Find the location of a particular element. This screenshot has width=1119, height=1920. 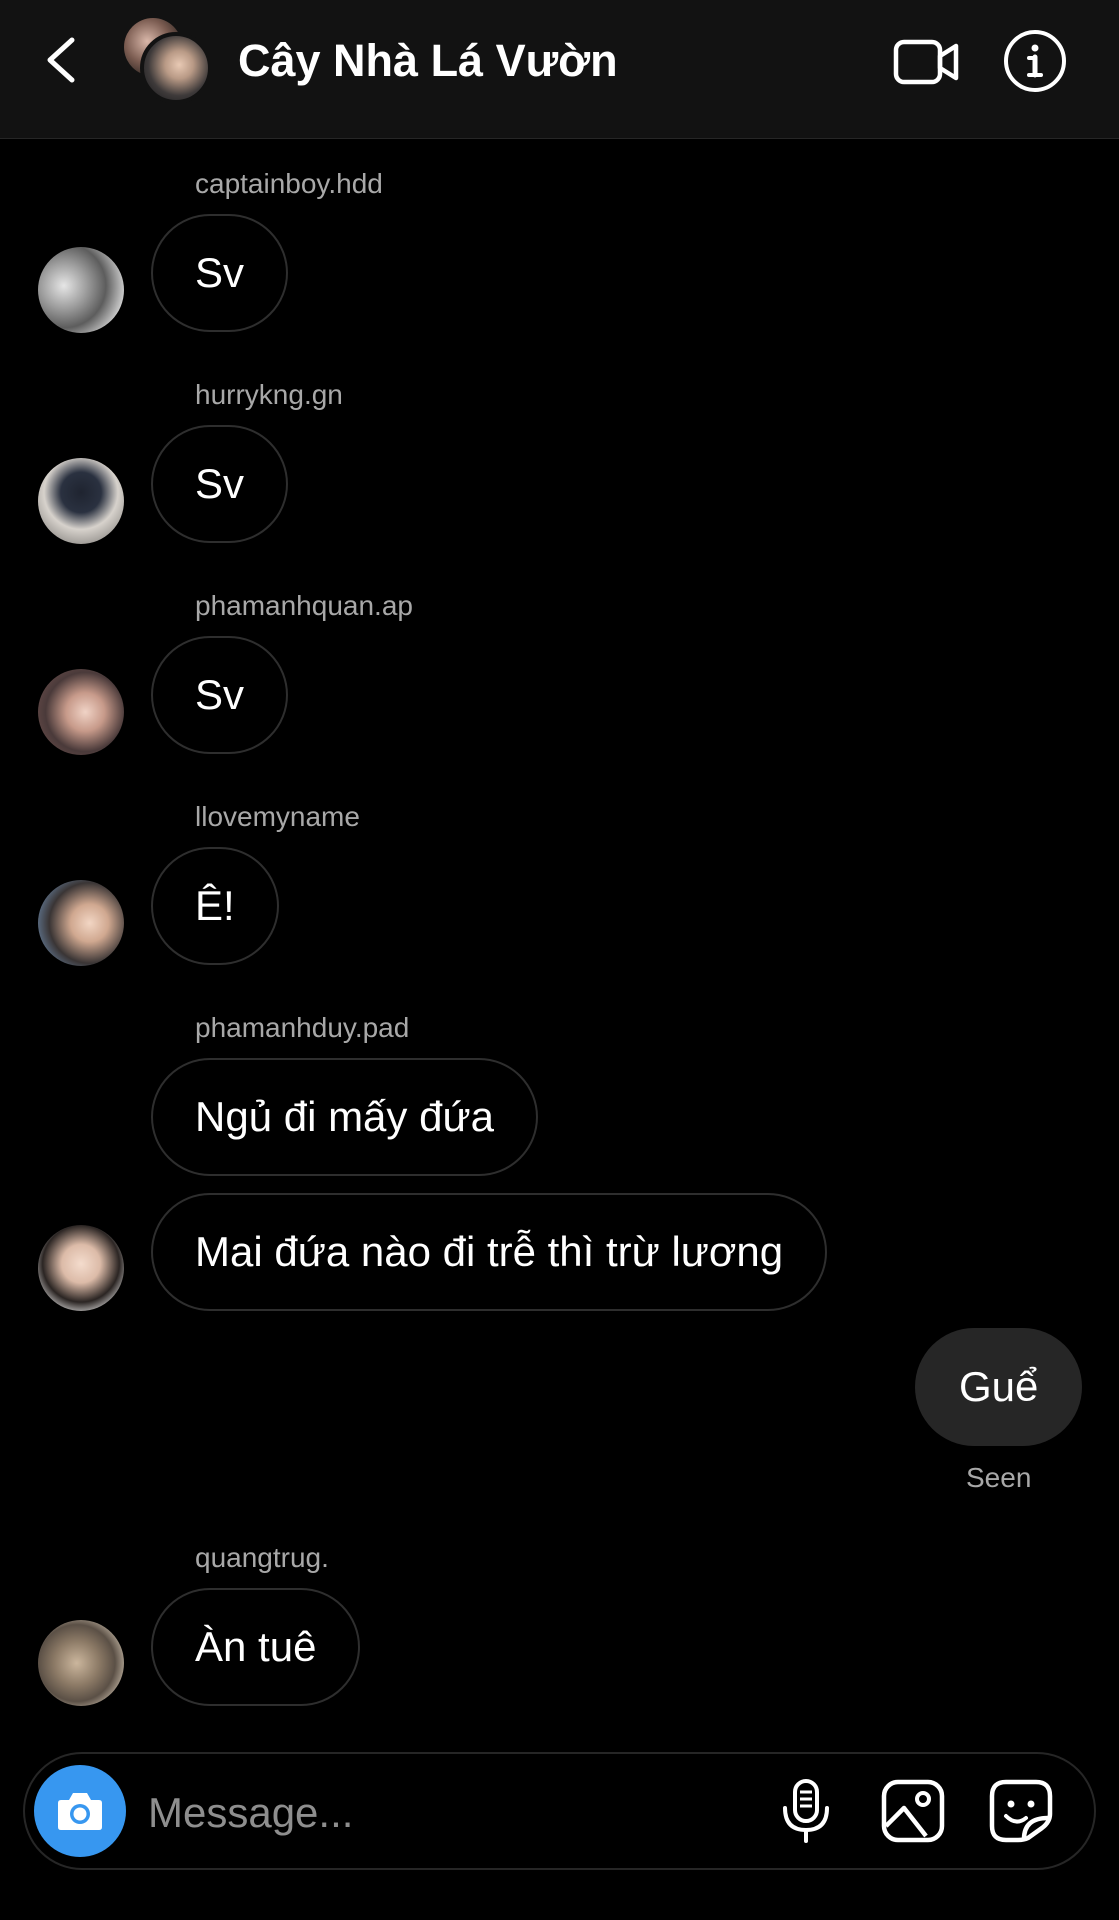

info-icon is located at coordinates (1035, 61).